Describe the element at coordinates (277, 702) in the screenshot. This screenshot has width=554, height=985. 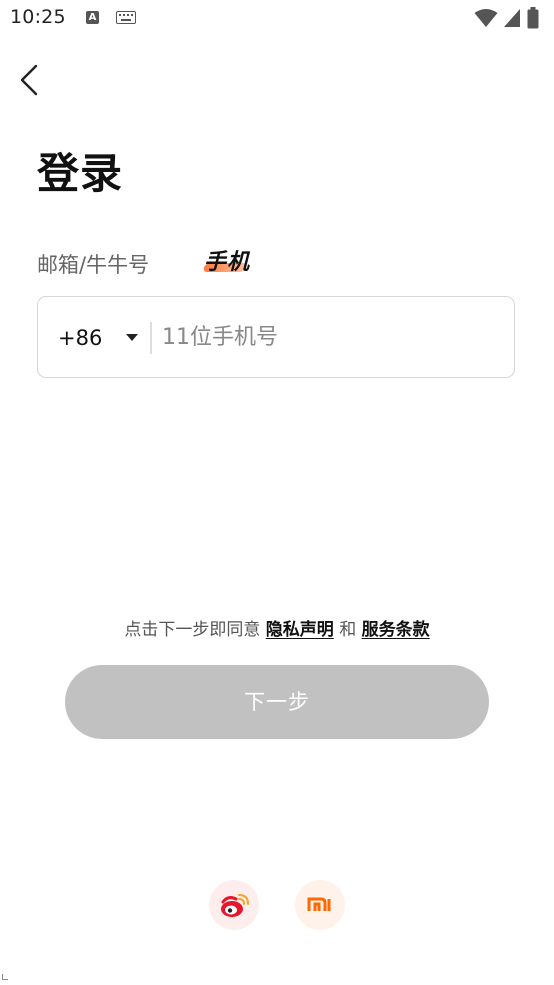
I see `next-button: 下一步` at that location.